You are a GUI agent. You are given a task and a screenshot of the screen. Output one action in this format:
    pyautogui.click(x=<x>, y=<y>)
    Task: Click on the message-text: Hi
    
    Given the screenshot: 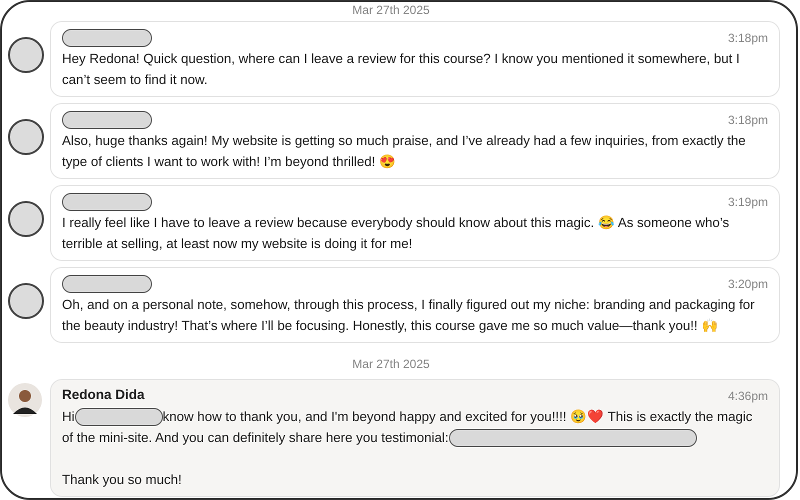 What is the action you would take?
    pyautogui.click(x=68, y=417)
    